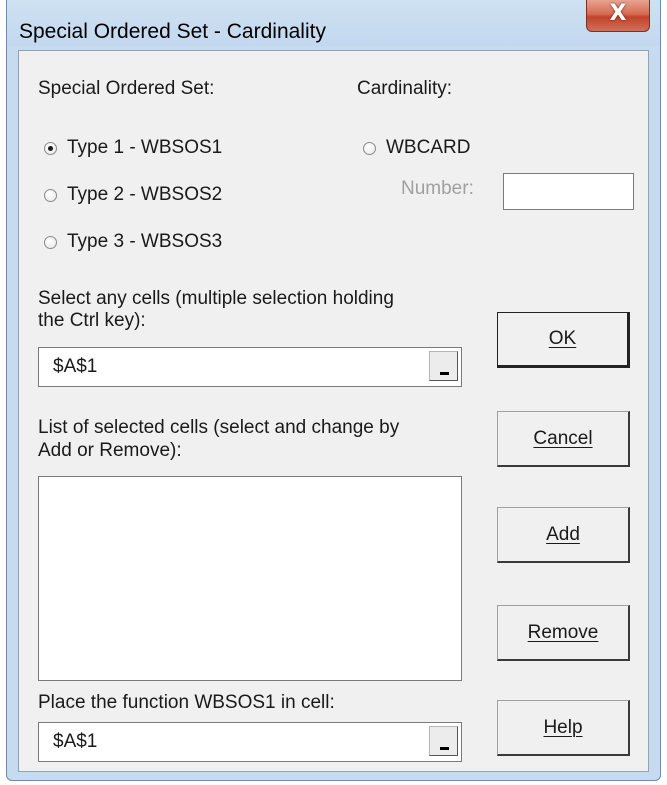 This screenshot has height=785, width=667. What do you see at coordinates (250, 742) in the screenshot?
I see `place-function-refedit: $A$1` at bounding box center [250, 742].